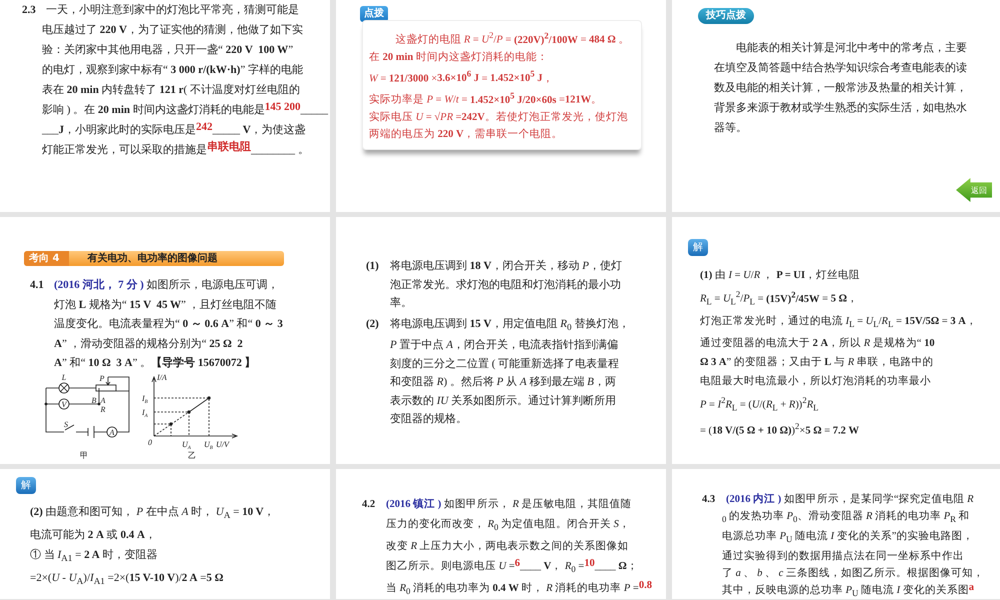 The height and width of the screenshot is (600, 1000). What do you see at coordinates (816, 381) in the screenshot?
I see `paragraph: 电阻最大时电流最小，所以灯泡消耗的功率最小` at bounding box center [816, 381].